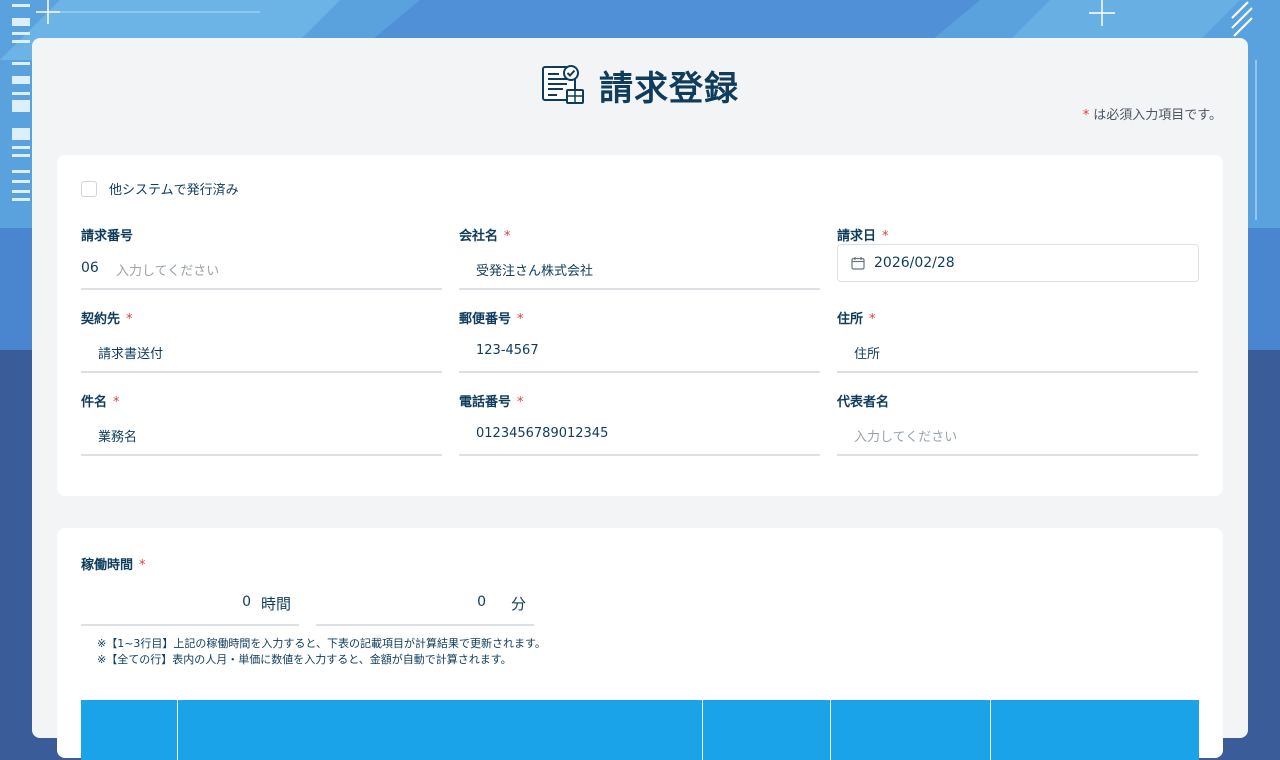 This screenshot has height=760, width=1280. I want to click on phone-label: 電話番号 *, so click(491, 402).